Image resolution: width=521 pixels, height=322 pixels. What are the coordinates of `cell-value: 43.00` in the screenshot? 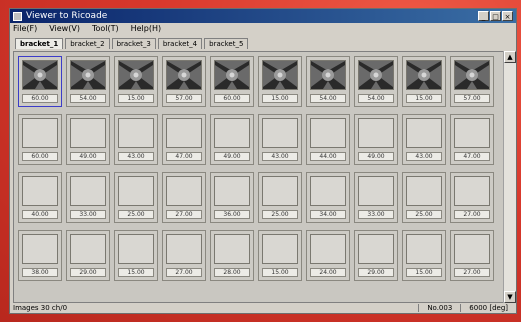 It's located at (424, 156).